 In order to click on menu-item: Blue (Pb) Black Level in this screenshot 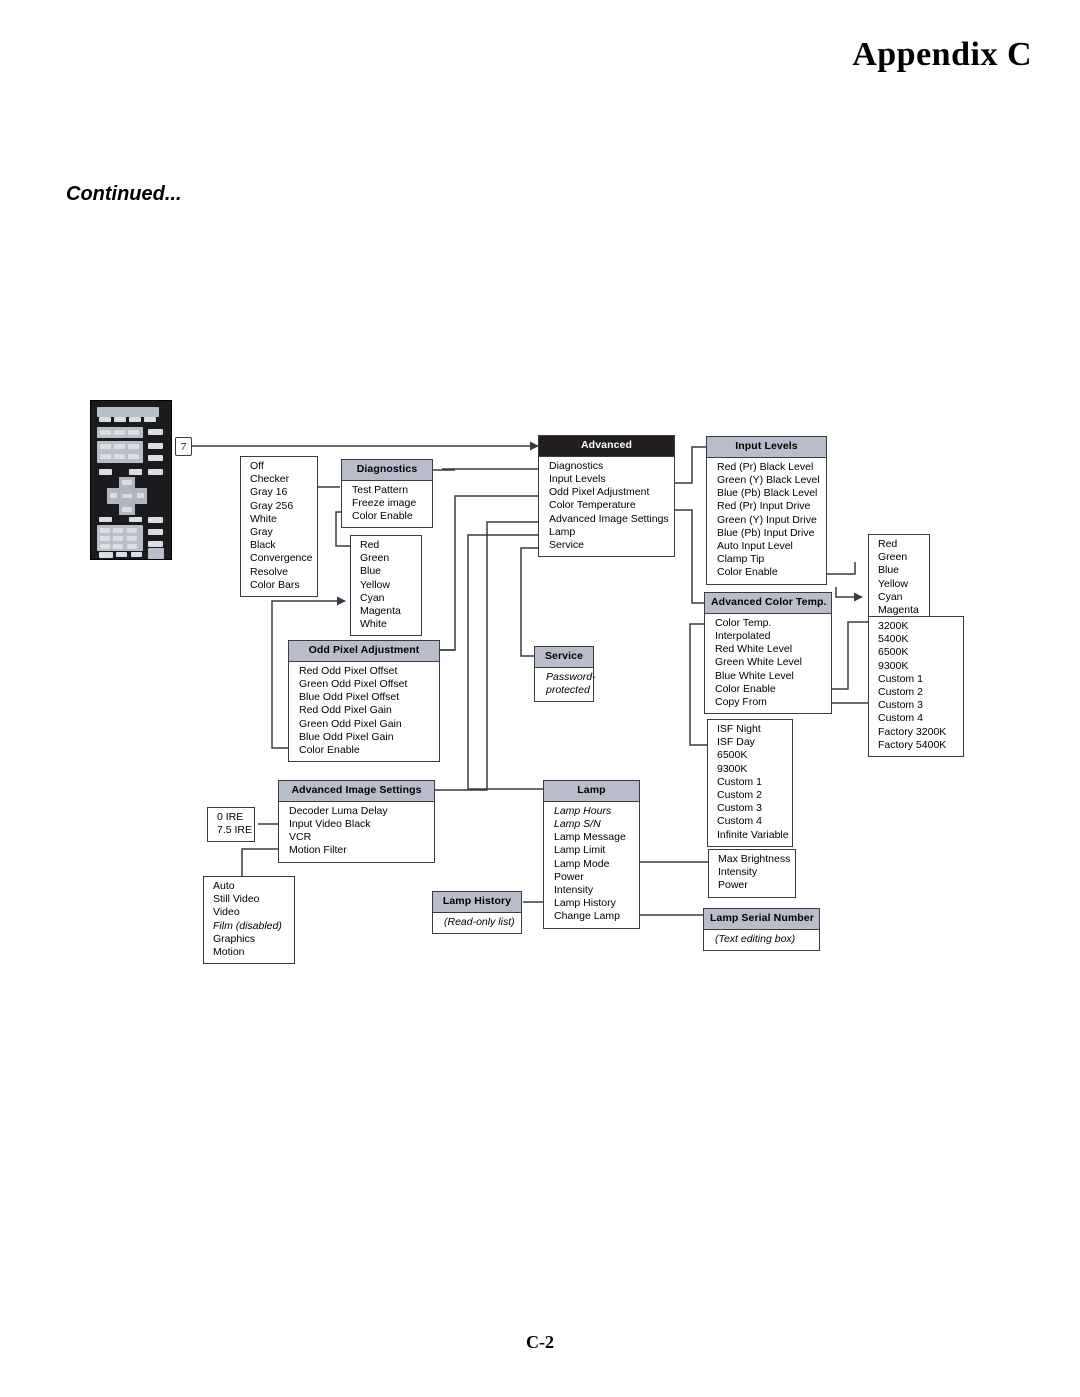, I will do `click(768, 493)`.